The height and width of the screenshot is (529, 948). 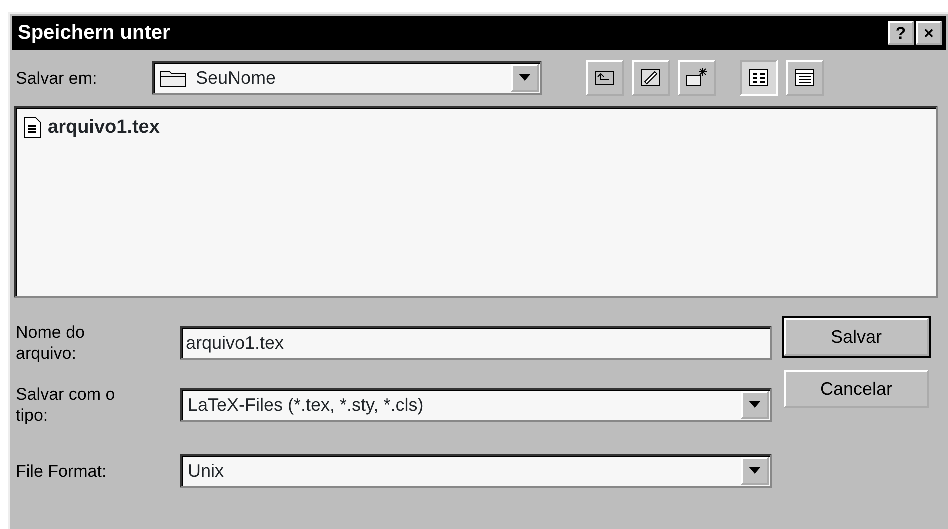 I want to click on file-name-field: arquivo1.tex, so click(x=476, y=343).